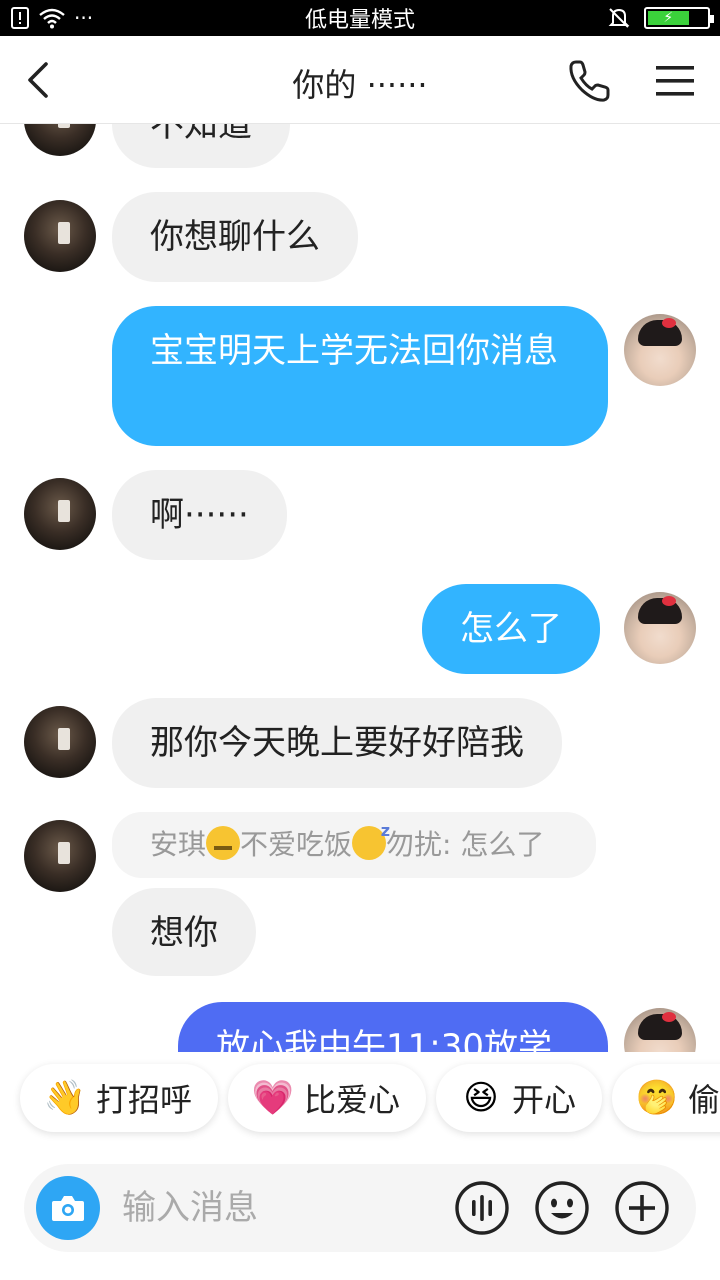 This screenshot has width=720, height=1280. What do you see at coordinates (360, 376) in the screenshot?
I see `message-bubble-sent: 宝宝明天上学无法回你消息` at bounding box center [360, 376].